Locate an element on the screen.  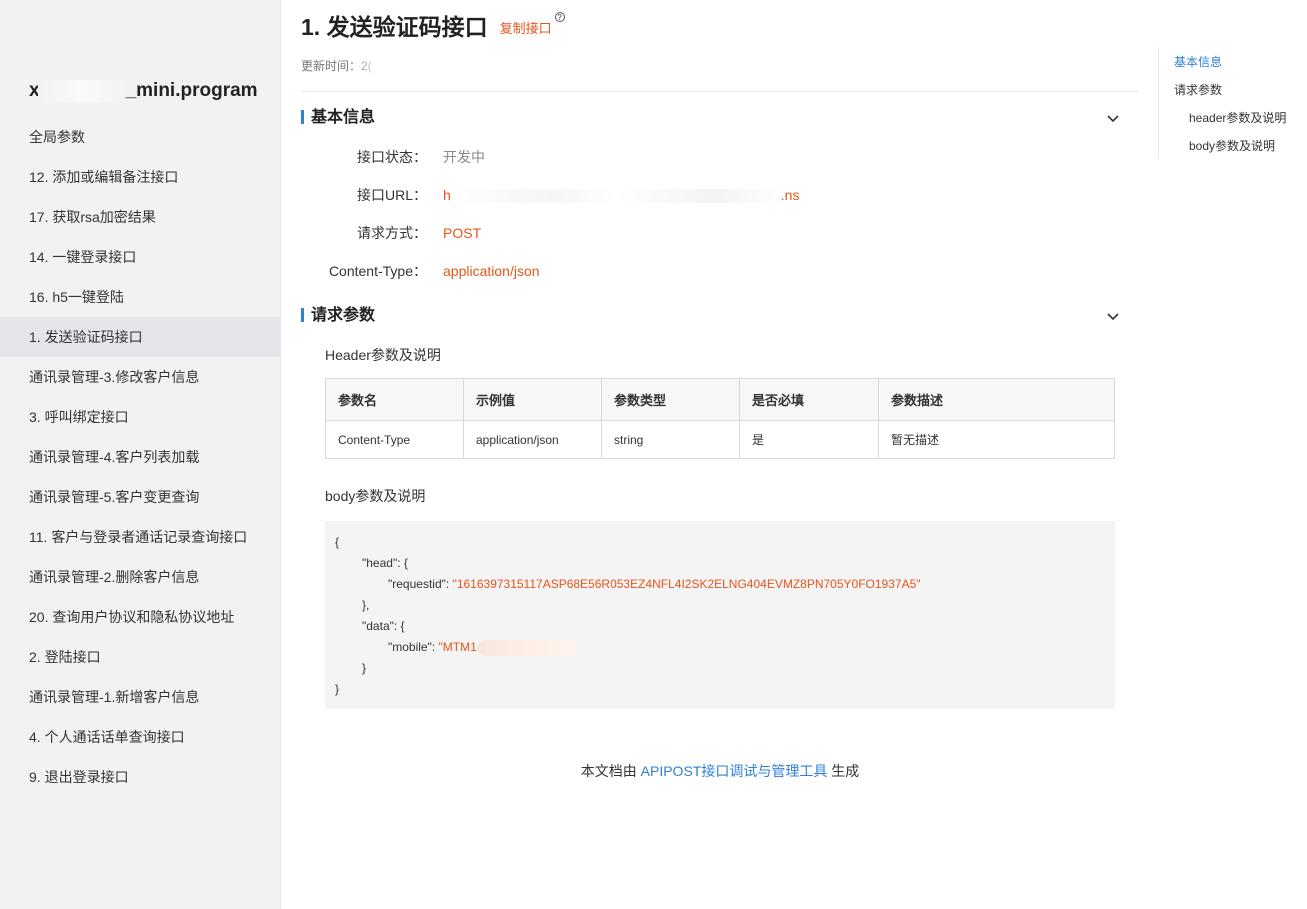
info-row-content-type: Content-Type： application/json is located at coordinates (720, 271).